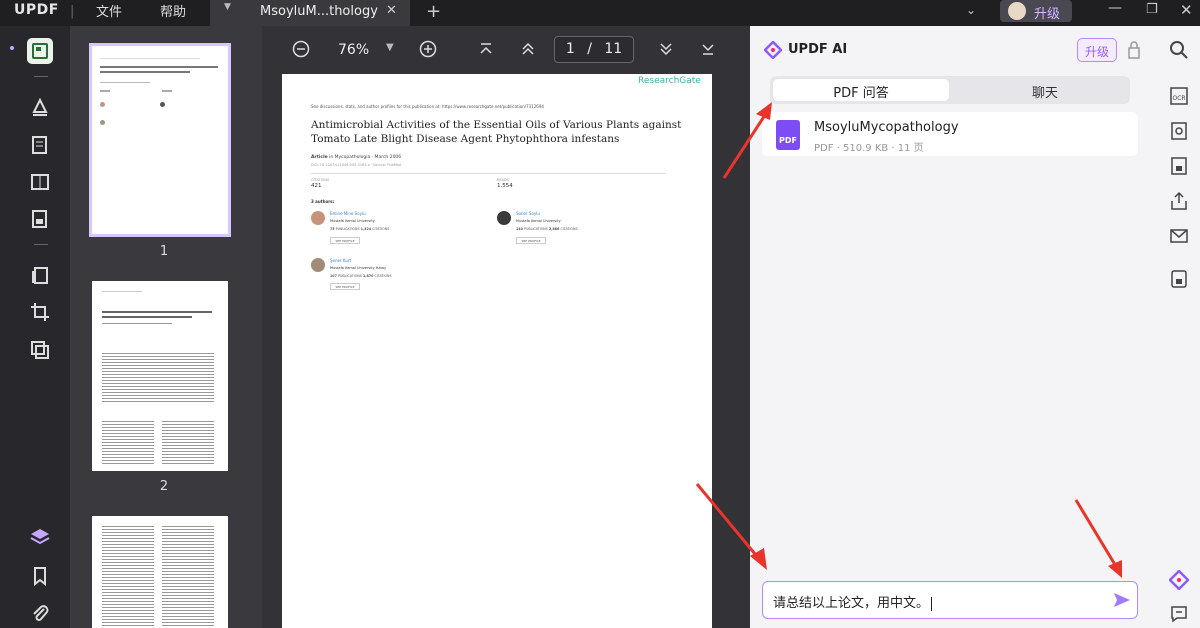 The height and width of the screenshot is (628, 1200). Describe the element at coordinates (35, 327) in the screenshot. I see `left-toolbar` at that location.